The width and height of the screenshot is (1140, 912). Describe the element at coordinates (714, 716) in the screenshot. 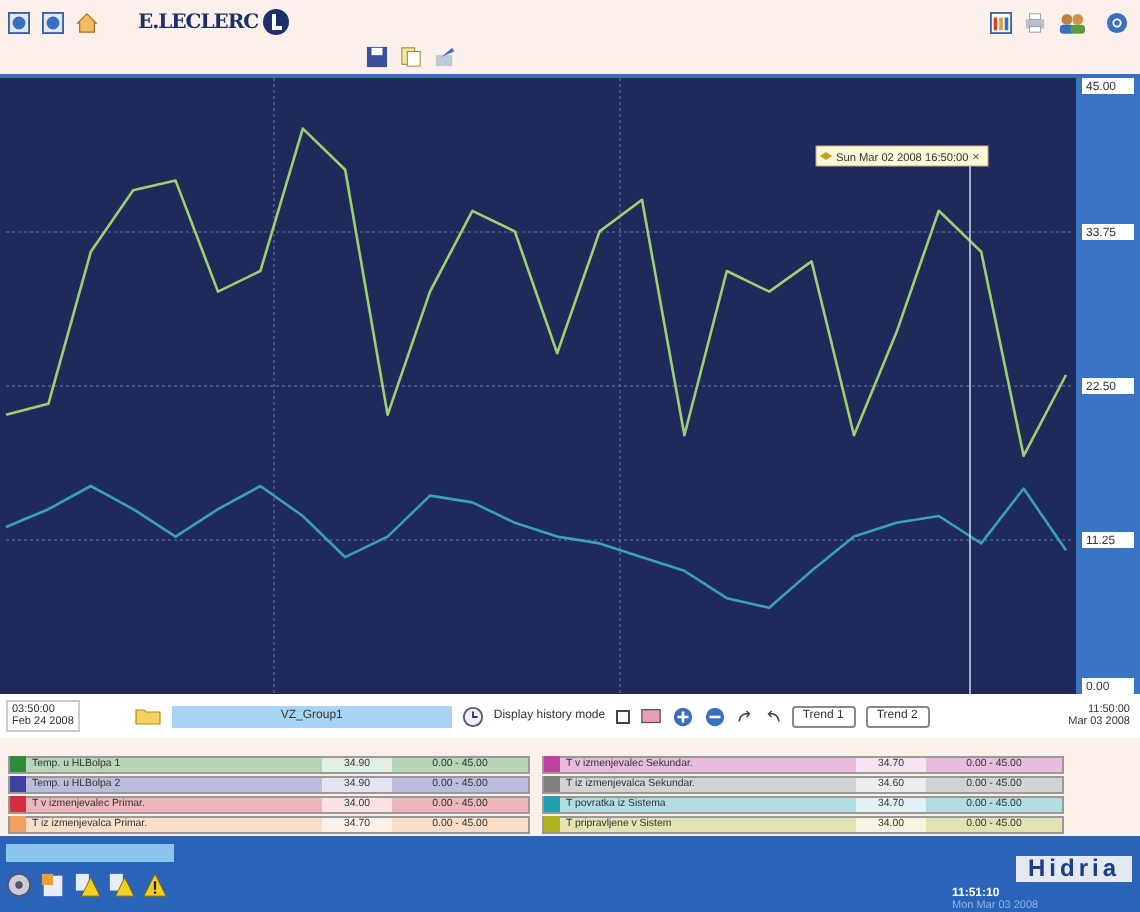

I see `zoom-out-icon` at that location.